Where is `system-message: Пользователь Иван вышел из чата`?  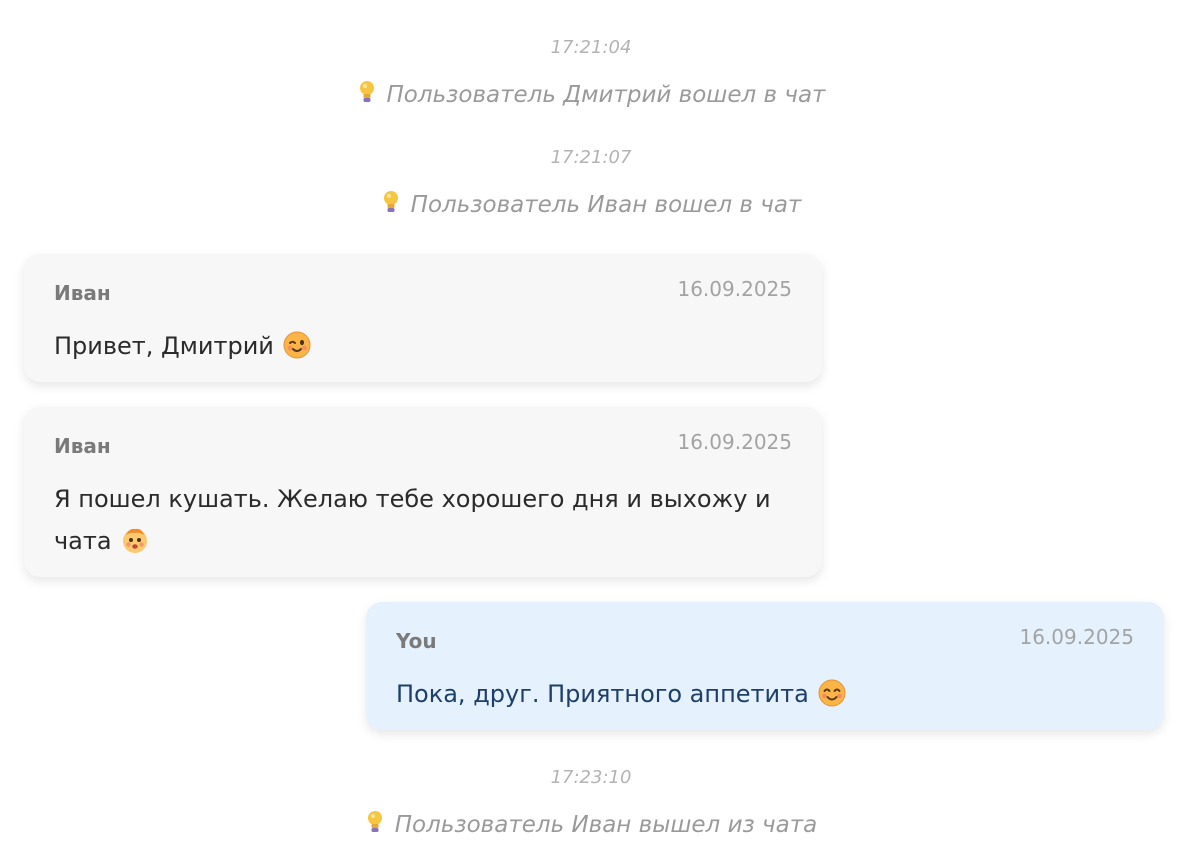
system-message: Пользователь Иван вышел из чата is located at coordinates (591, 826).